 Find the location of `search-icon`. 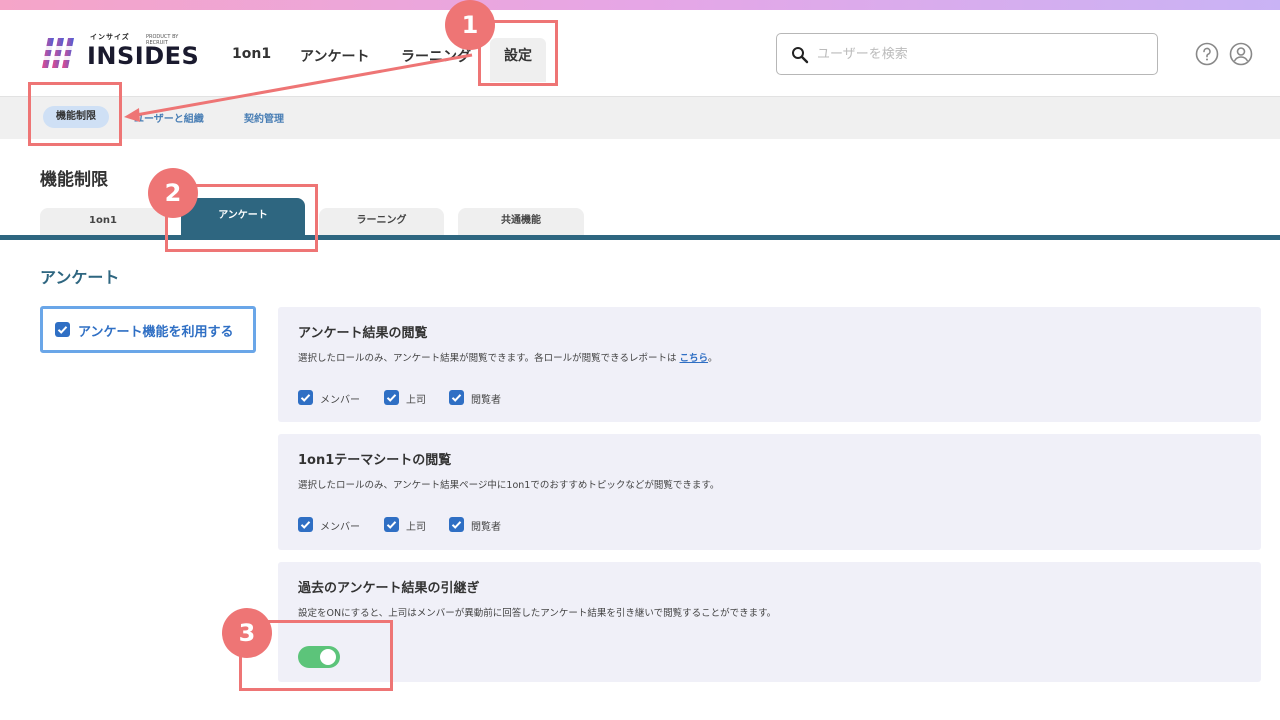

search-icon is located at coordinates (800, 55).